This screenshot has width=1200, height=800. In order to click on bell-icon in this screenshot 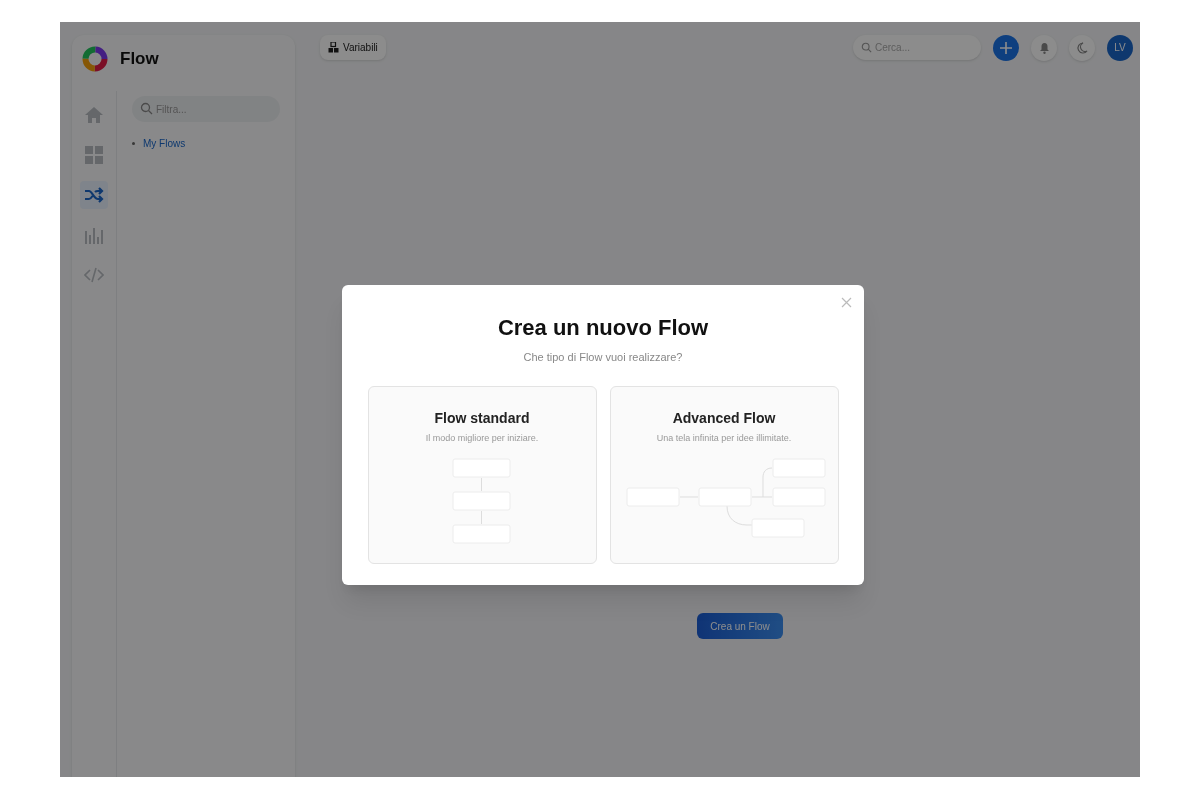, I will do `click(1044, 47)`.